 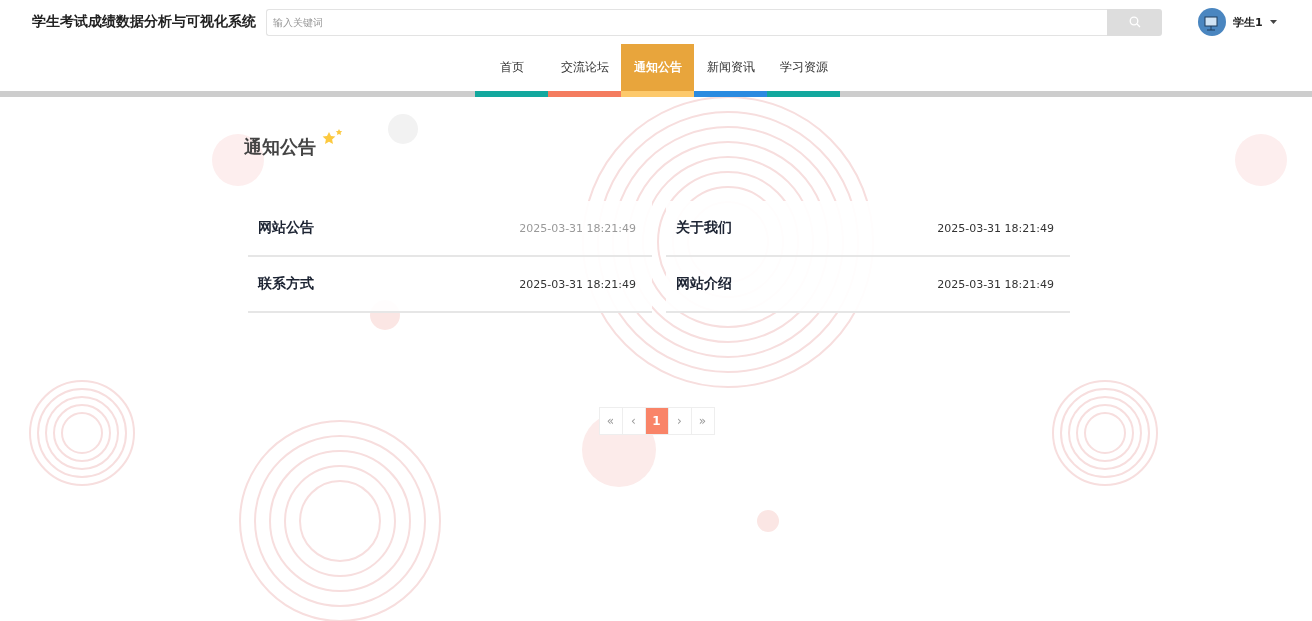 I want to click on notice-title: 联系方式, so click(x=286, y=284).